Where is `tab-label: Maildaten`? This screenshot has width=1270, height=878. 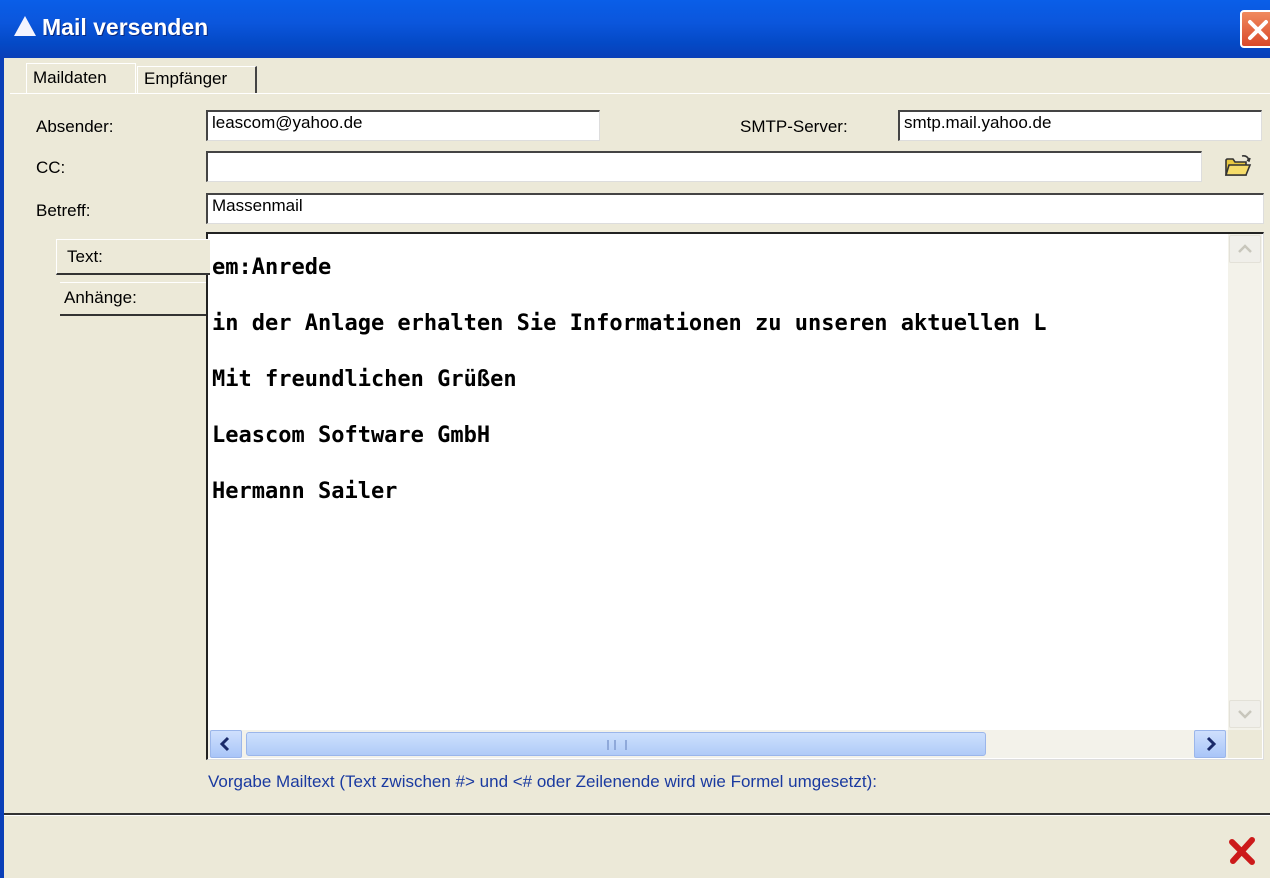
tab-label: Maildaten is located at coordinates (70, 77).